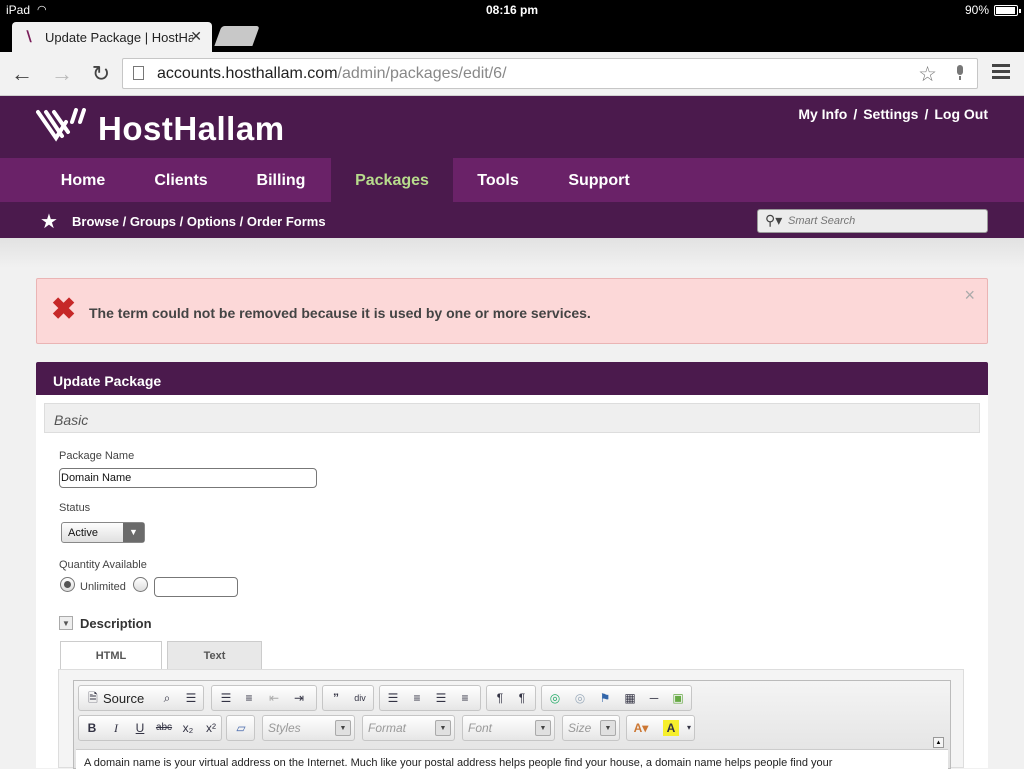 This screenshot has width=1024, height=769. Describe the element at coordinates (49, 221) in the screenshot. I see `favorite-star-icon: ★` at that location.